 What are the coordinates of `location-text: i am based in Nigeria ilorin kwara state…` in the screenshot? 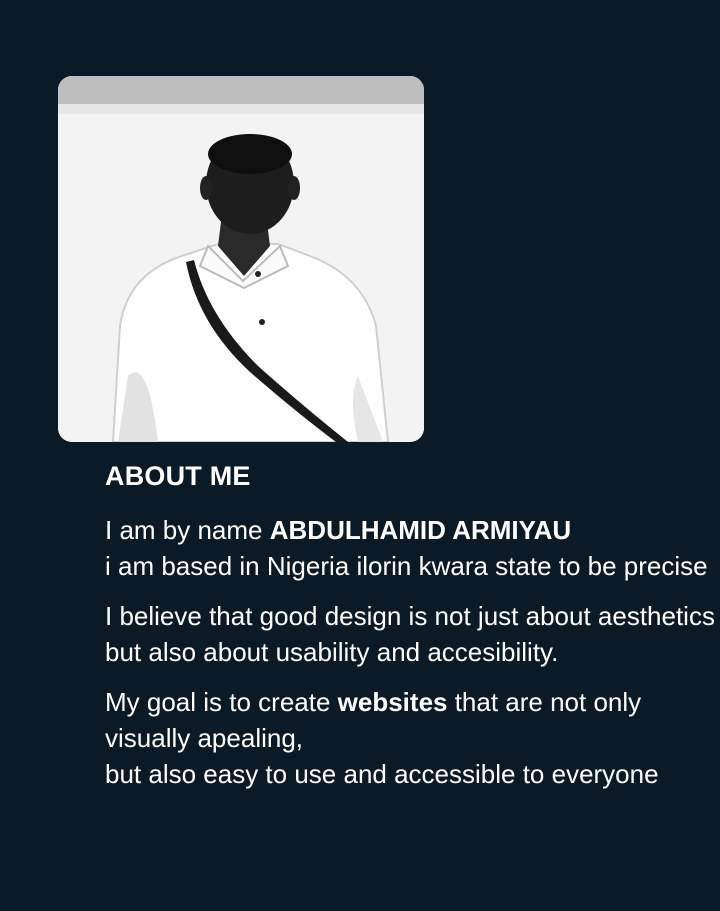 It's located at (406, 566).